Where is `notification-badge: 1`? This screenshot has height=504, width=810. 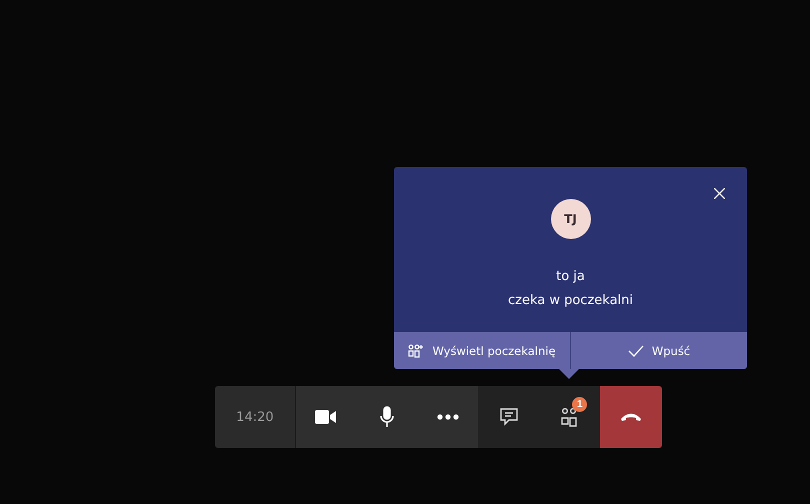 notification-badge: 1 is located at coordinates (580, 404).